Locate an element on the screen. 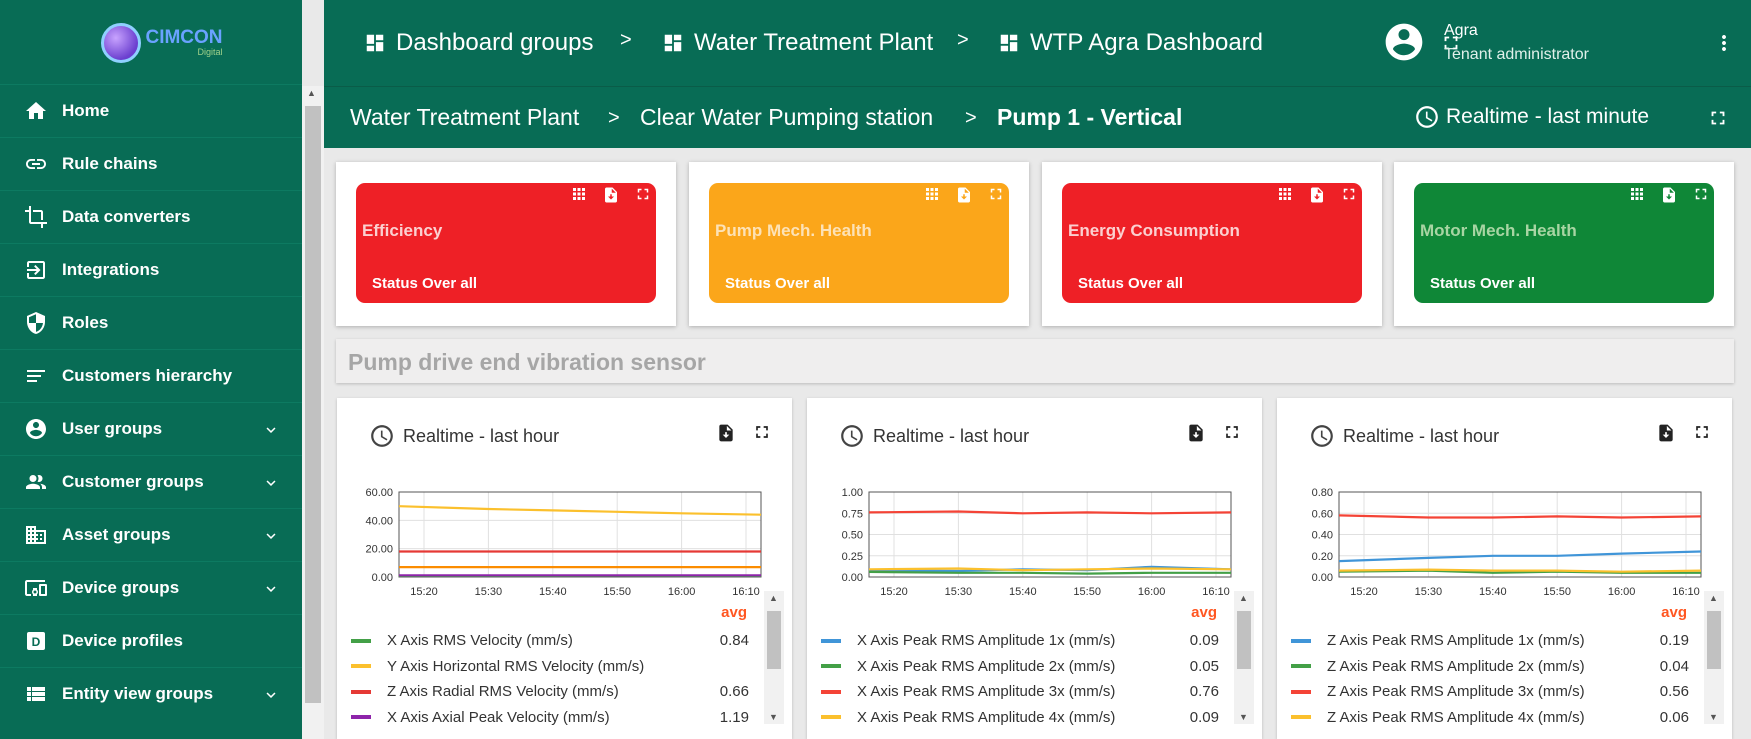  legend-item: Y Axis Horizontal RMS Velocity (mm/s) is located at coordinates (550, 667).